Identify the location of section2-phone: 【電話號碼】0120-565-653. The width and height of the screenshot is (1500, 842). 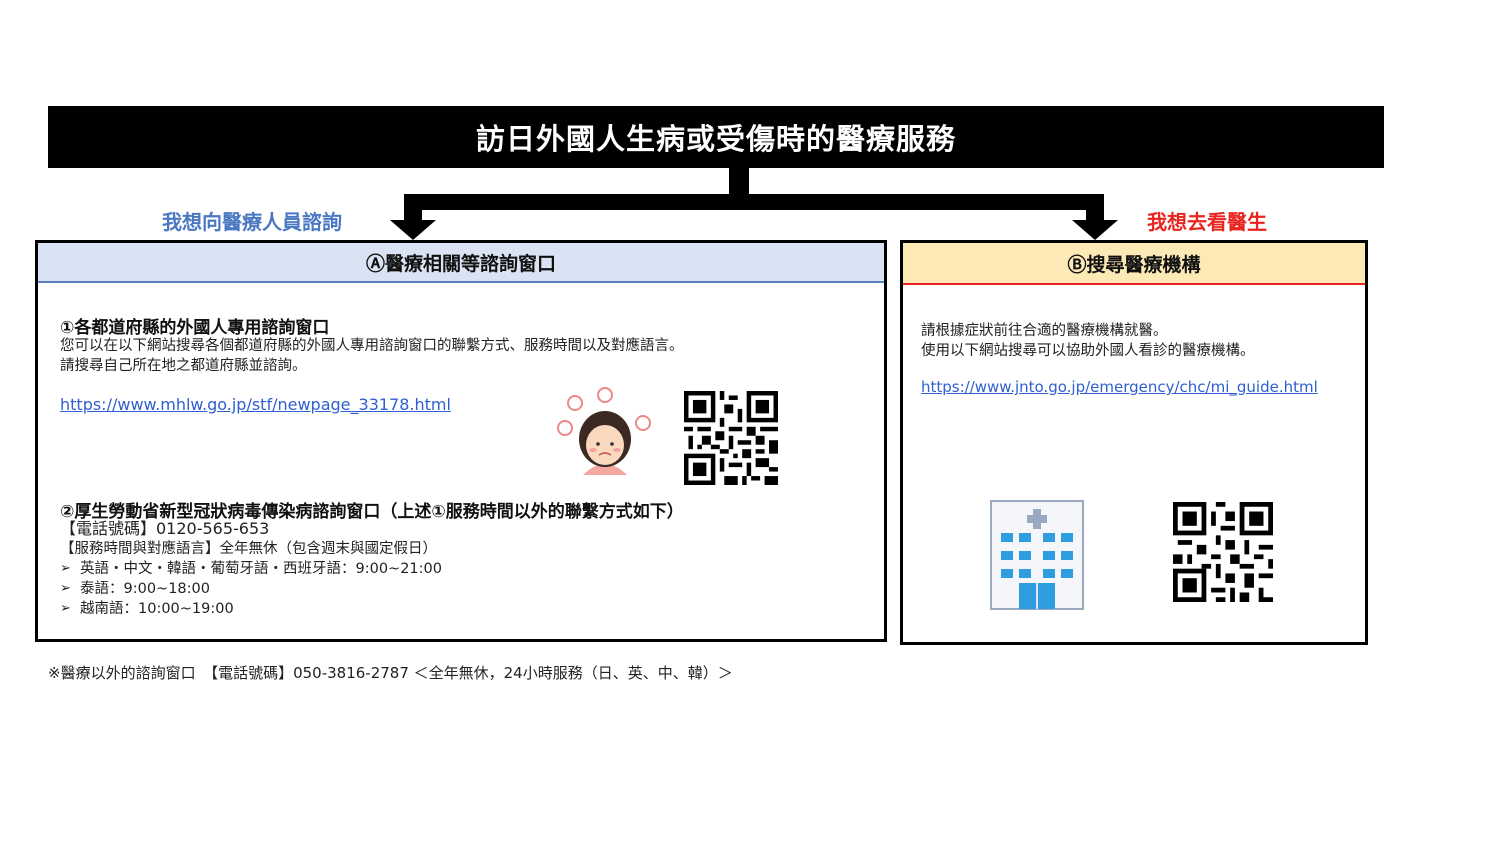
(165, 528).